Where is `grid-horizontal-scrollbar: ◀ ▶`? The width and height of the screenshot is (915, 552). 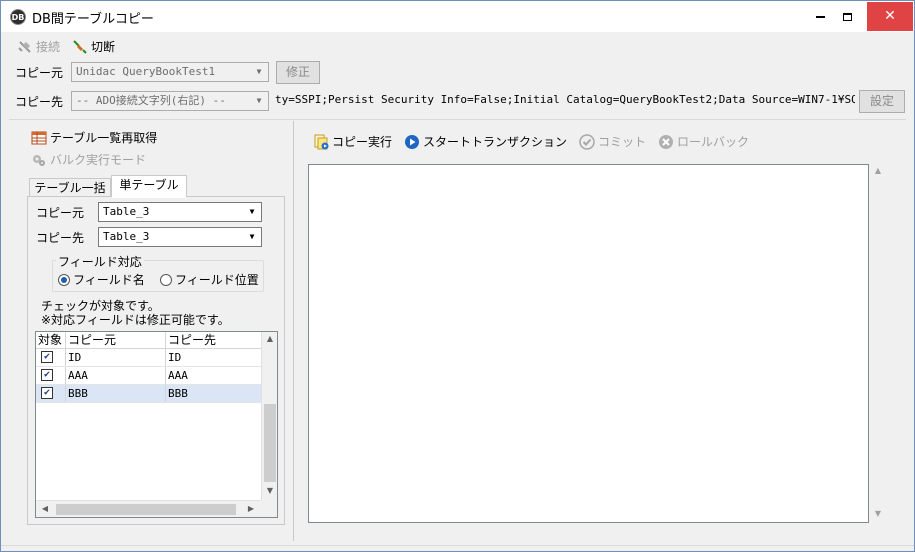
grid-horizontal-scrollbar: ◀ ▶ is located at coordinates (149, 508).